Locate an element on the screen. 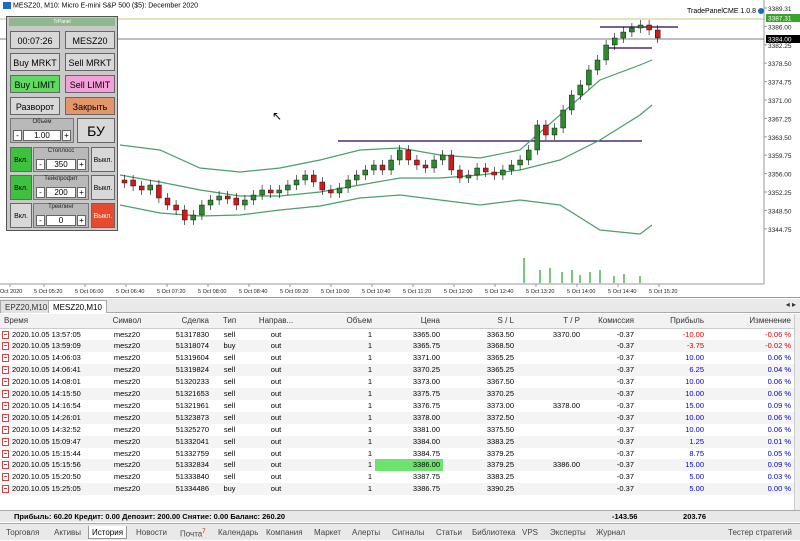 The height and width of the screenshot is (541, 800). strategy-tester-button: Тестер стратегий is located at coordinates (760, 532).